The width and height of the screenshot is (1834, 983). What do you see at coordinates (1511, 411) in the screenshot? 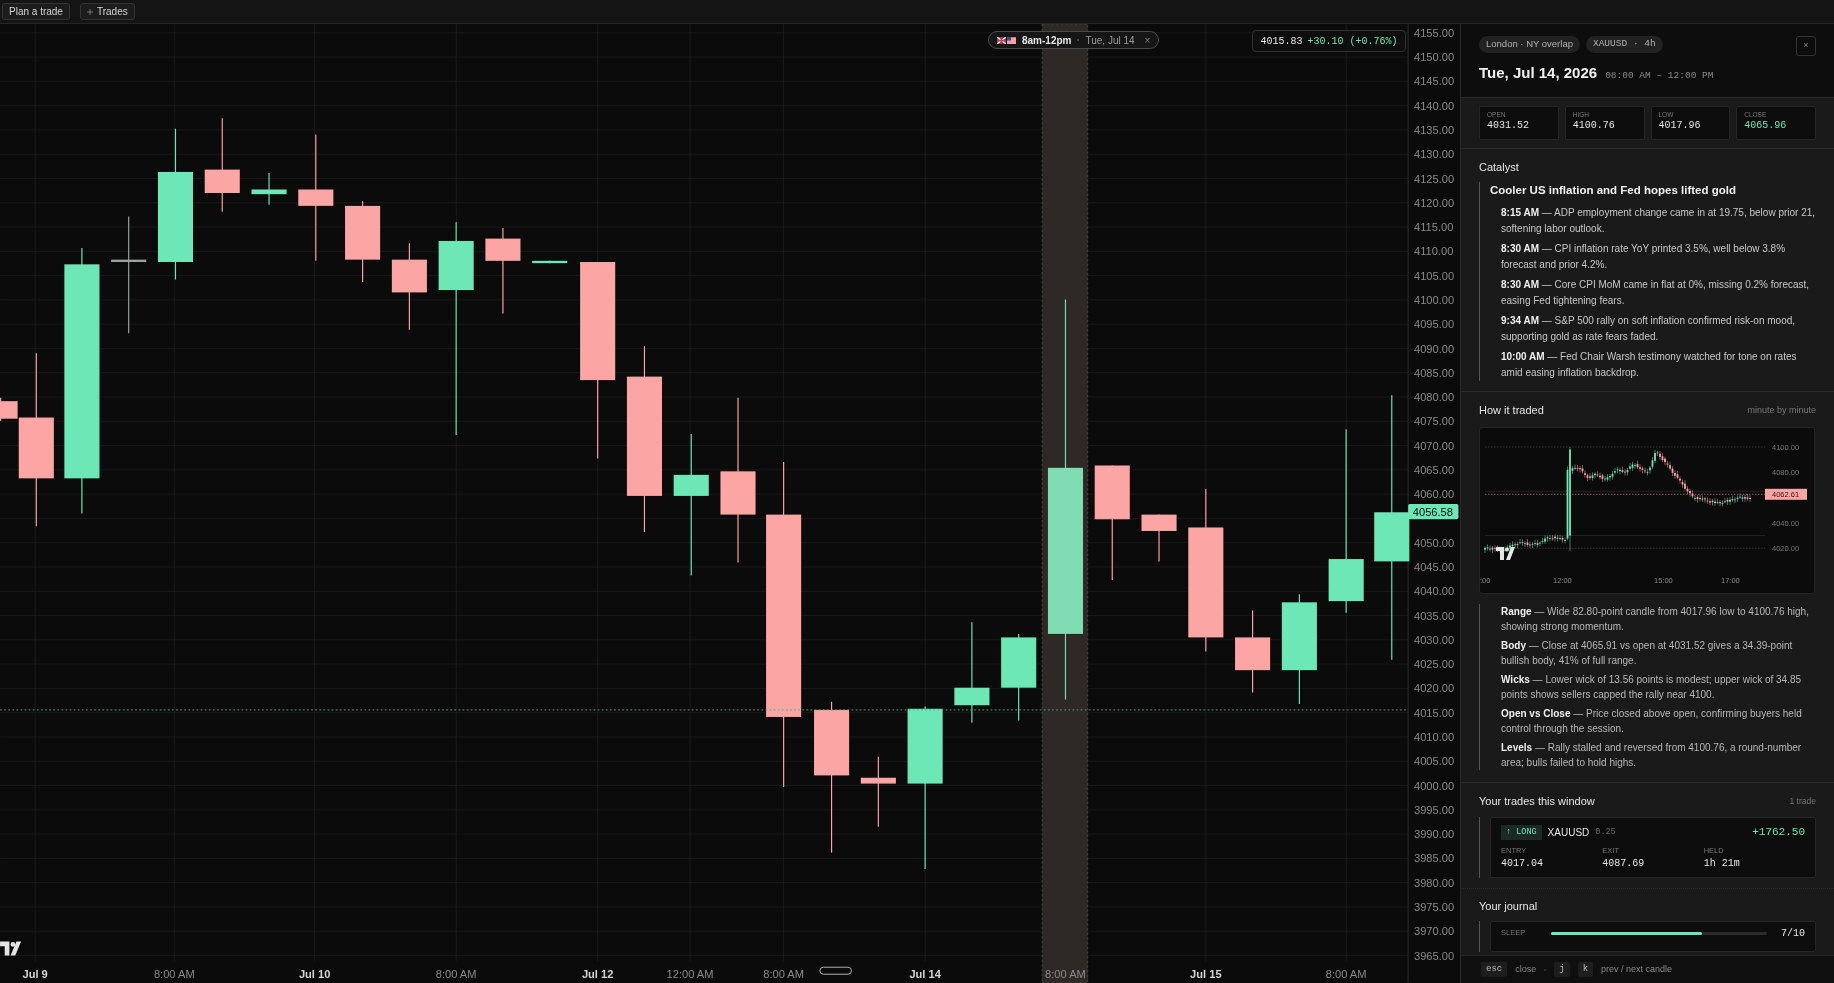
I see `section-heading: How it traded` at bounding box center [1511, 411].